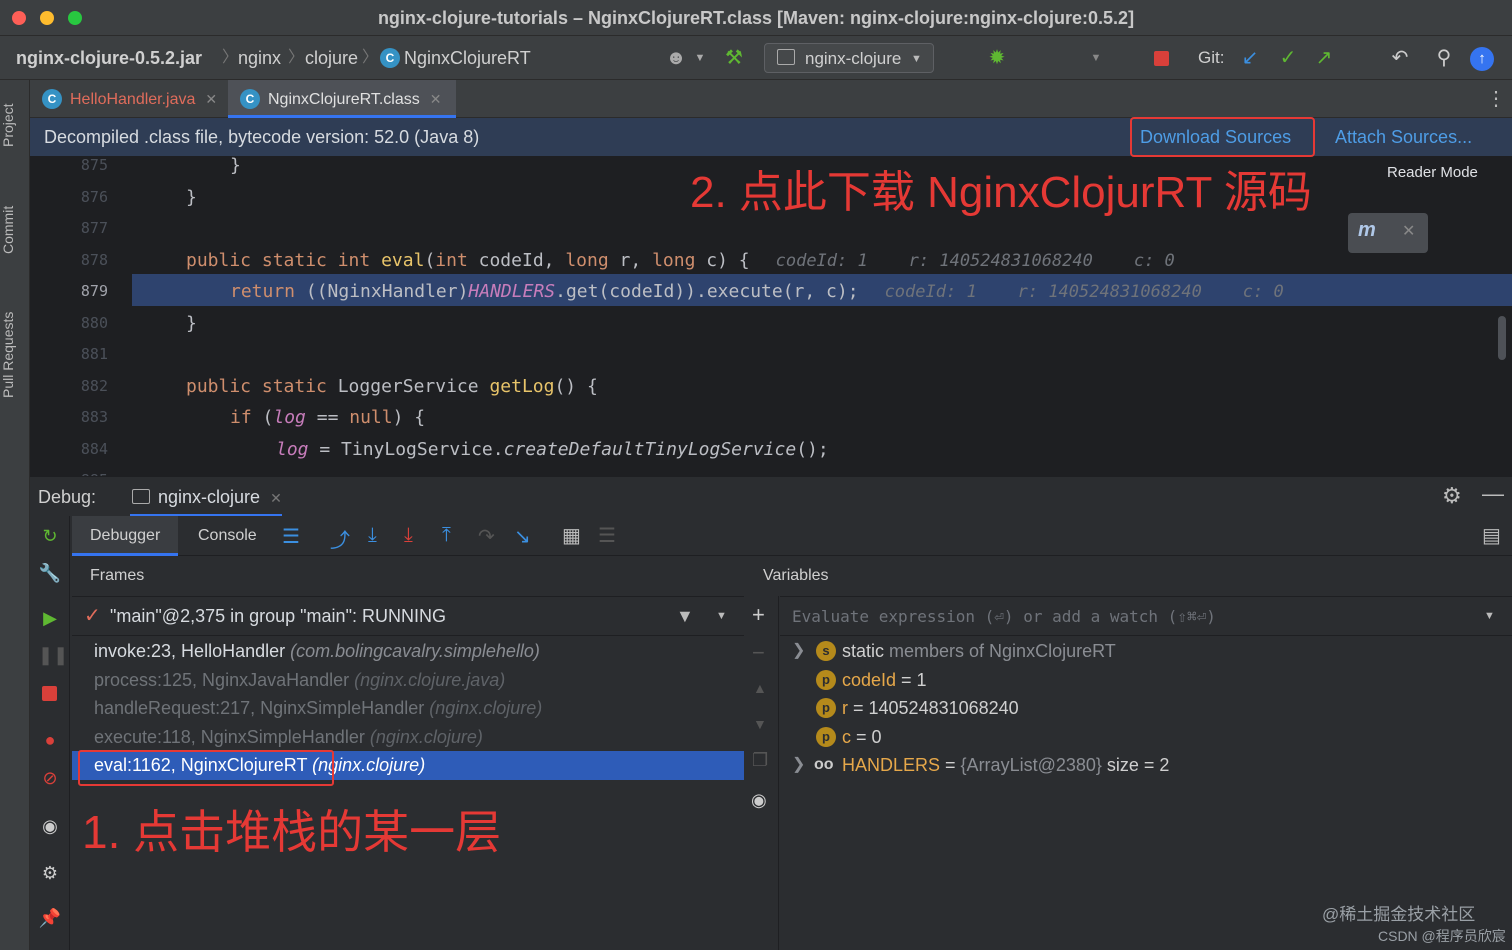  Describe the element at coordinates (1146, 737) in the screenshot. I see `variable-row-c: p c = 0` at that location.